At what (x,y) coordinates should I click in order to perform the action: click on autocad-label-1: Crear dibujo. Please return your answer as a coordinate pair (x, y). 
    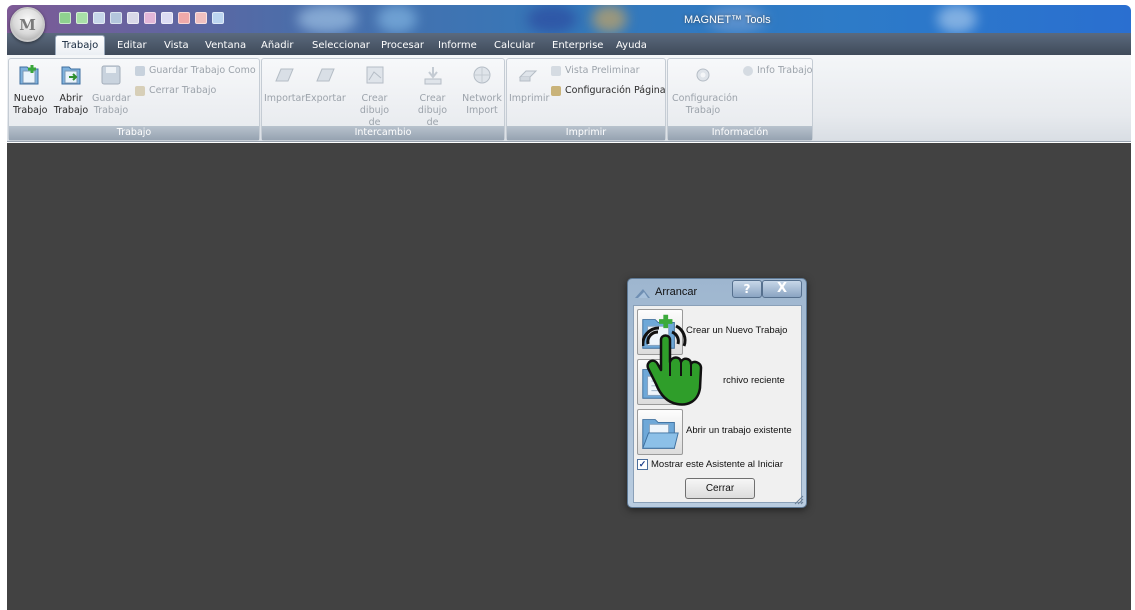
    Looking at the image, I should click on (374, 104).